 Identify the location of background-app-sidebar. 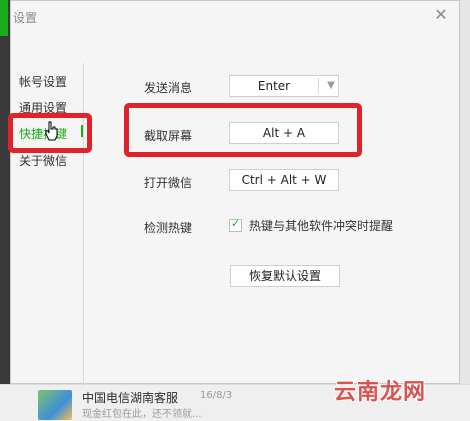
(5, 210).